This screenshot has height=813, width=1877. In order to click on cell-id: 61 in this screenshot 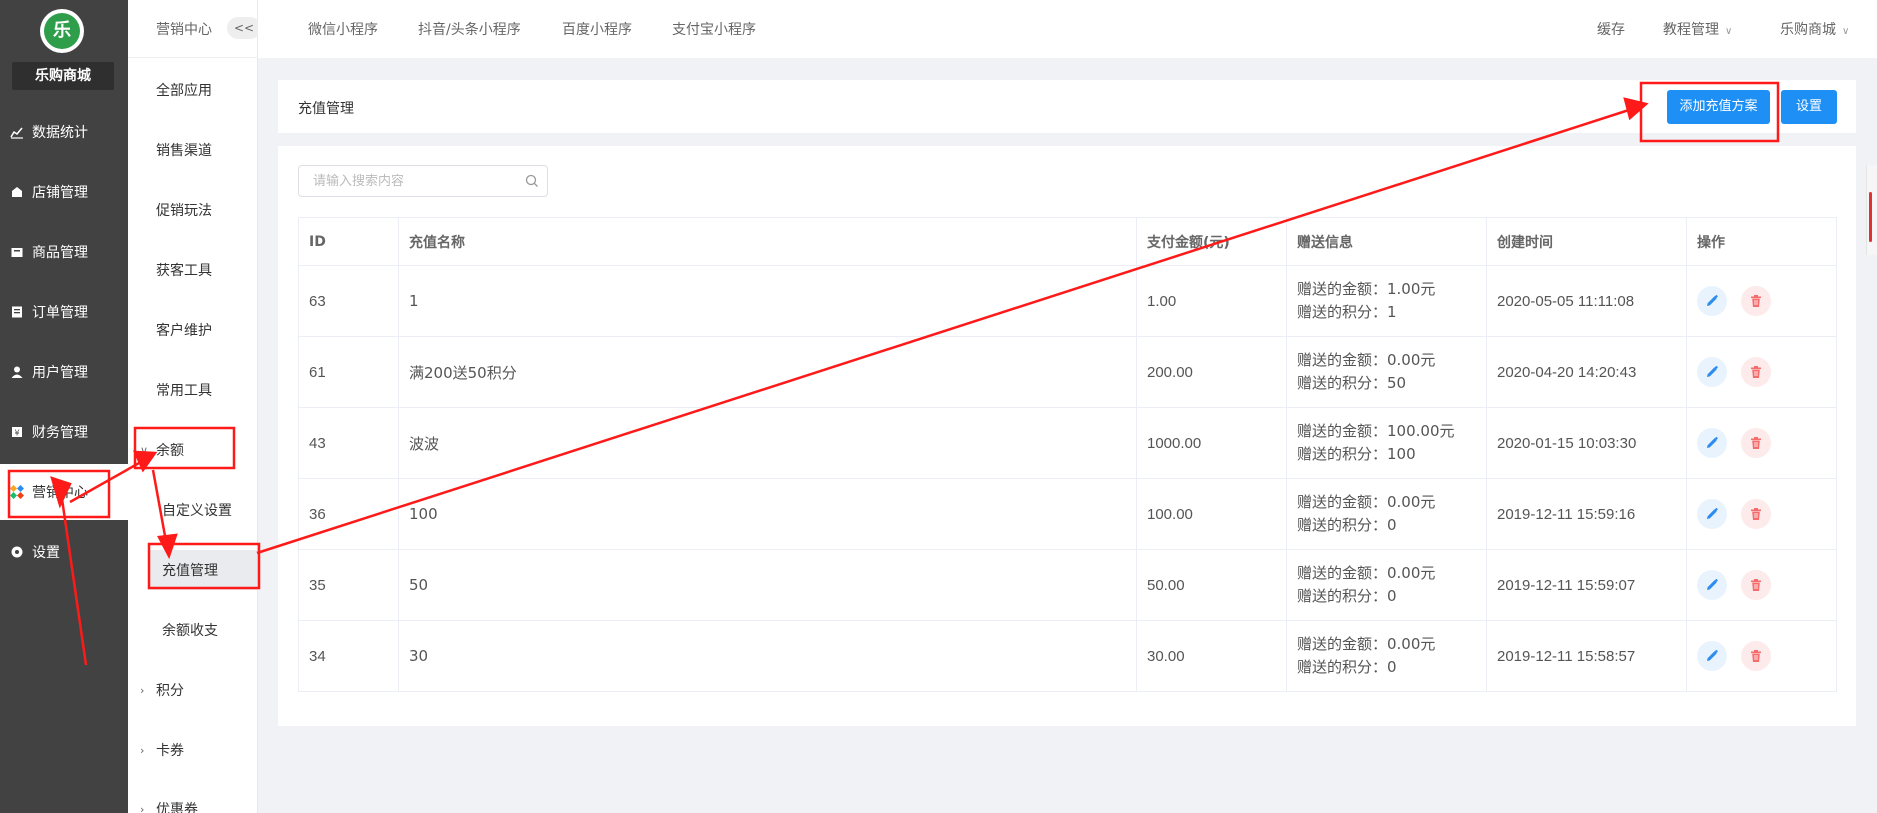, I will do `click(348, 372)`.